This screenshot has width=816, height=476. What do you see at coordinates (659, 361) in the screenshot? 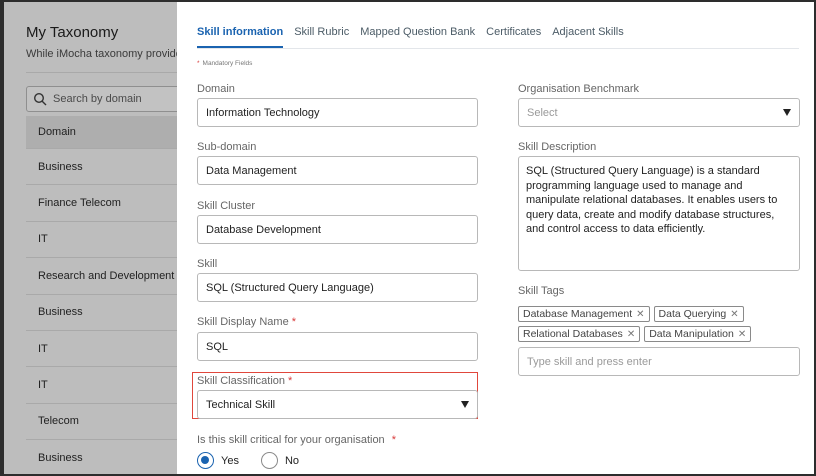
I see `skill-tag-input: Type skill and press enter` at bounding box center [659, 361].